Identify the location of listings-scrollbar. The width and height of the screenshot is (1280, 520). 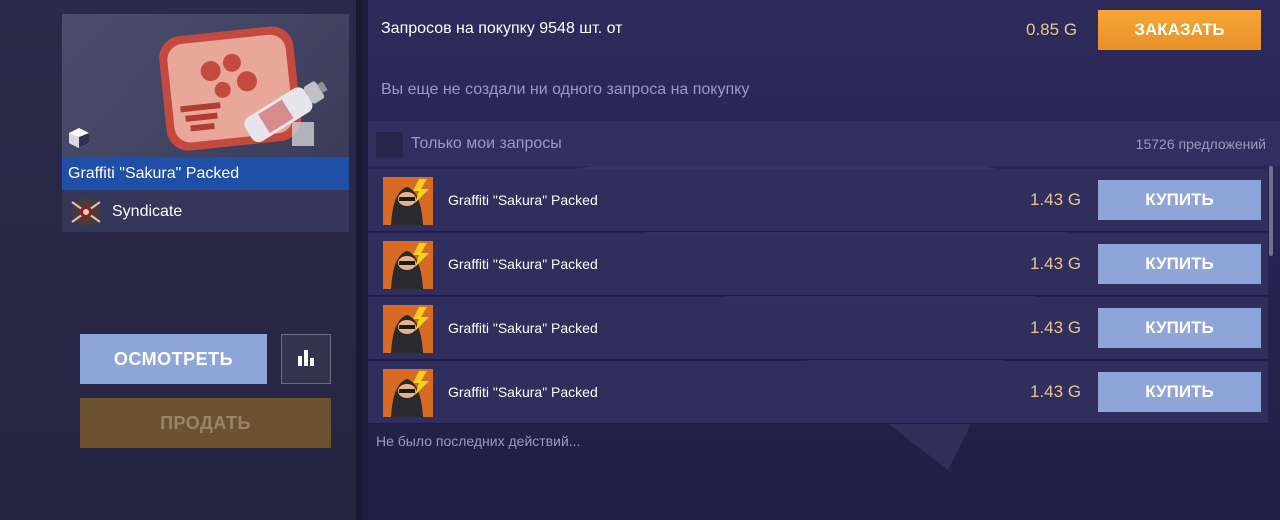
(1271, 211).